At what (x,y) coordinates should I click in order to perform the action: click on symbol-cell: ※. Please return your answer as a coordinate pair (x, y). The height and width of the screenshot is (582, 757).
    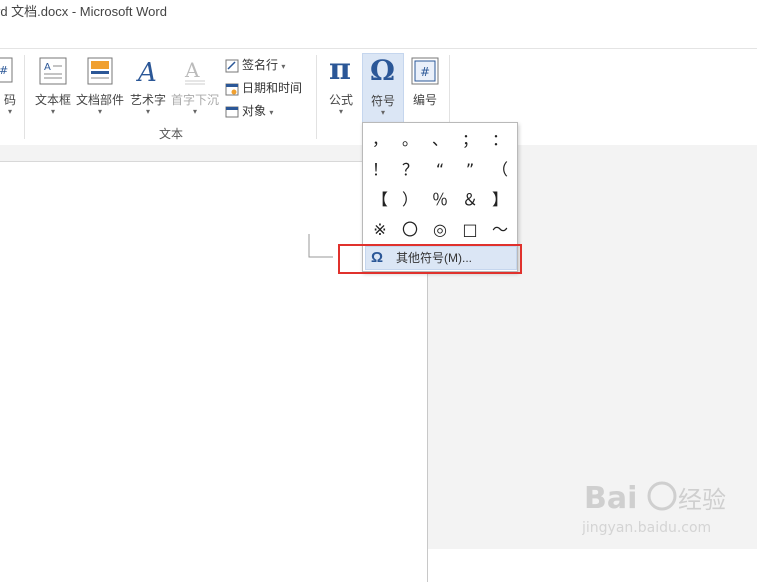
    Looking at the image, I should click on (380, 230).